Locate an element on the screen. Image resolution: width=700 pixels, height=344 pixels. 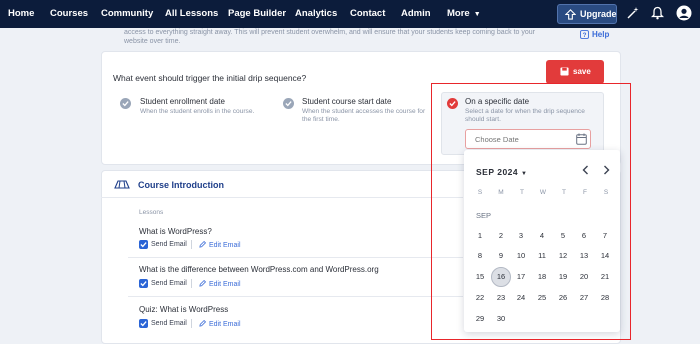
nav-contact: Contact is located at coordinates (367, 14).